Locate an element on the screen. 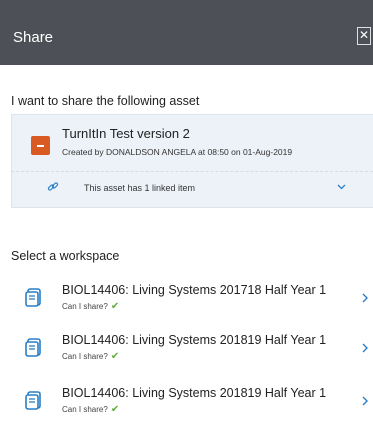  workspace-section-title: Select a workspace is located at coordinates (65, 256).